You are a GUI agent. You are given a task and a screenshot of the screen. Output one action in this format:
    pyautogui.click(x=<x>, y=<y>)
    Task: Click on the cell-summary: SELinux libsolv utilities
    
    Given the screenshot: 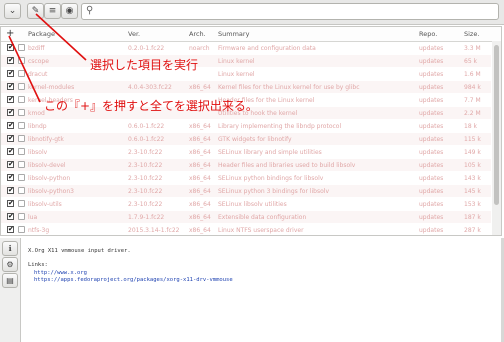 What is the action you would take?
    pyautogui.click(x=252, y=204)
    